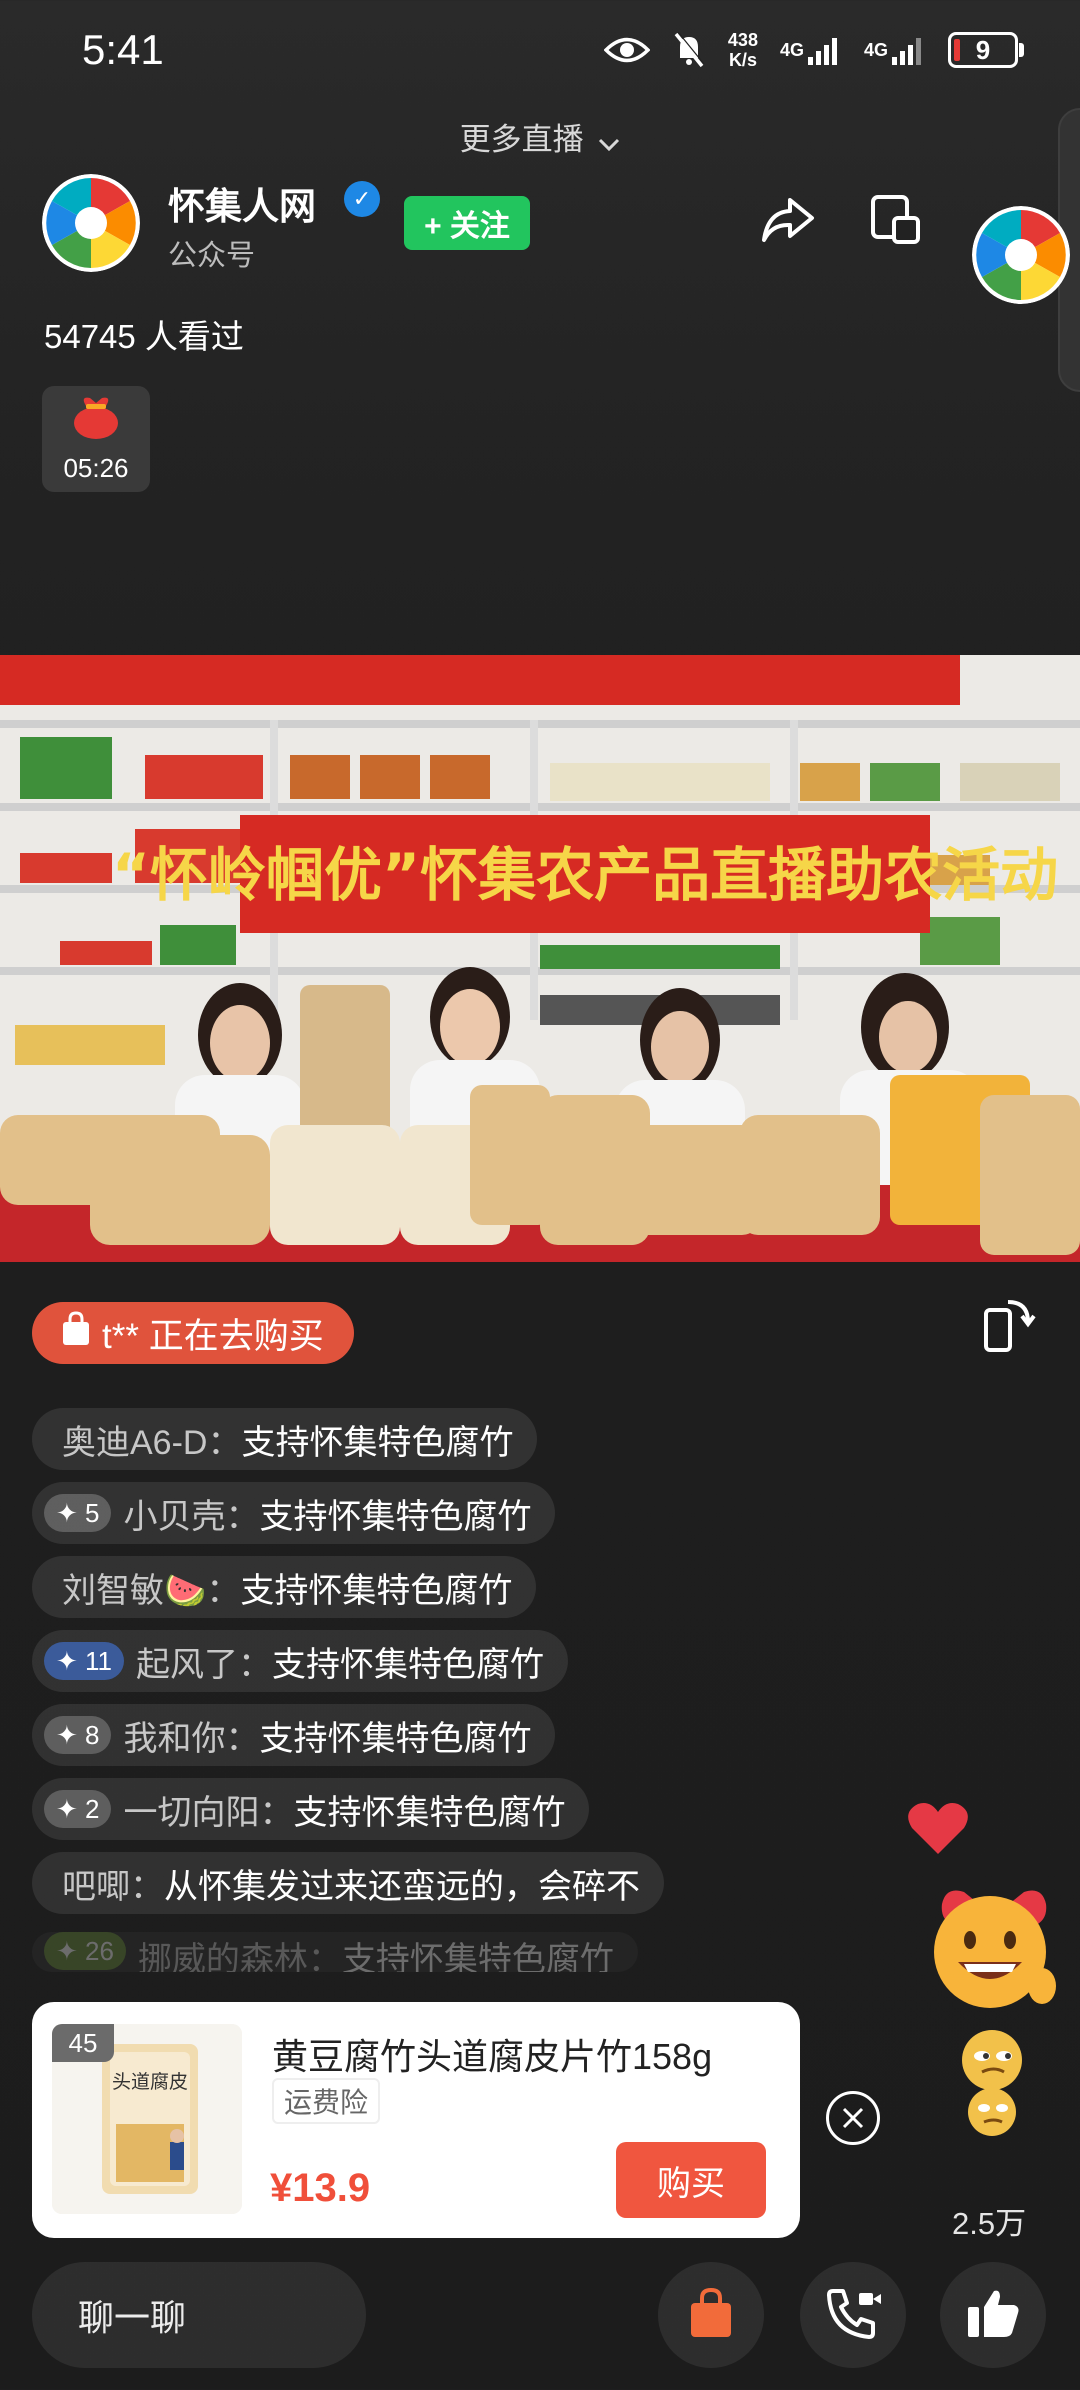  Describe the element at coordinates (213, 1336) in the screenshot. I see `buyer-notice-text: t** 正在去购买` at that location.